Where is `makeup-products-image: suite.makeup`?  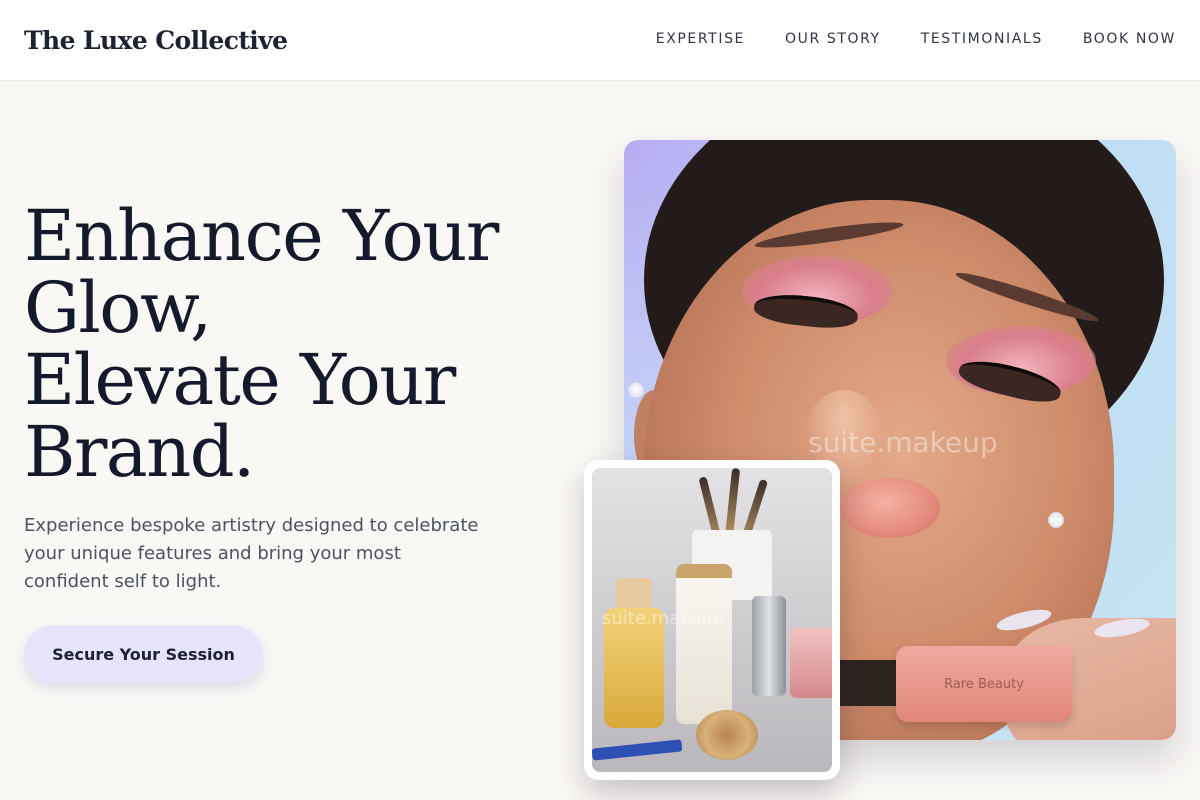
makeup-products-image: suite.makeup is located at coordinates (712, 620).